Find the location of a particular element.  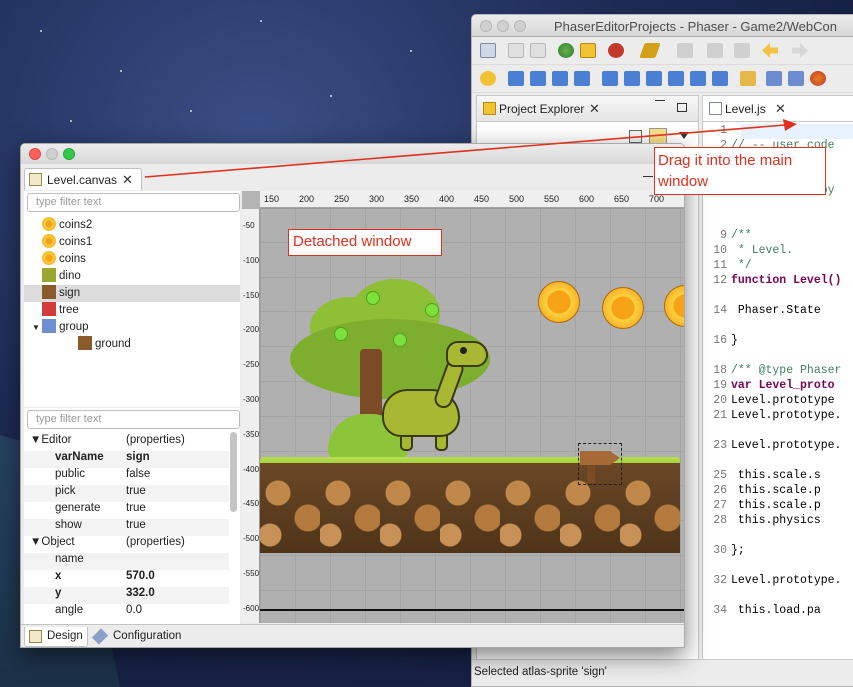

outline-item-coins1: coins1 is located at coordinates (132, 242).